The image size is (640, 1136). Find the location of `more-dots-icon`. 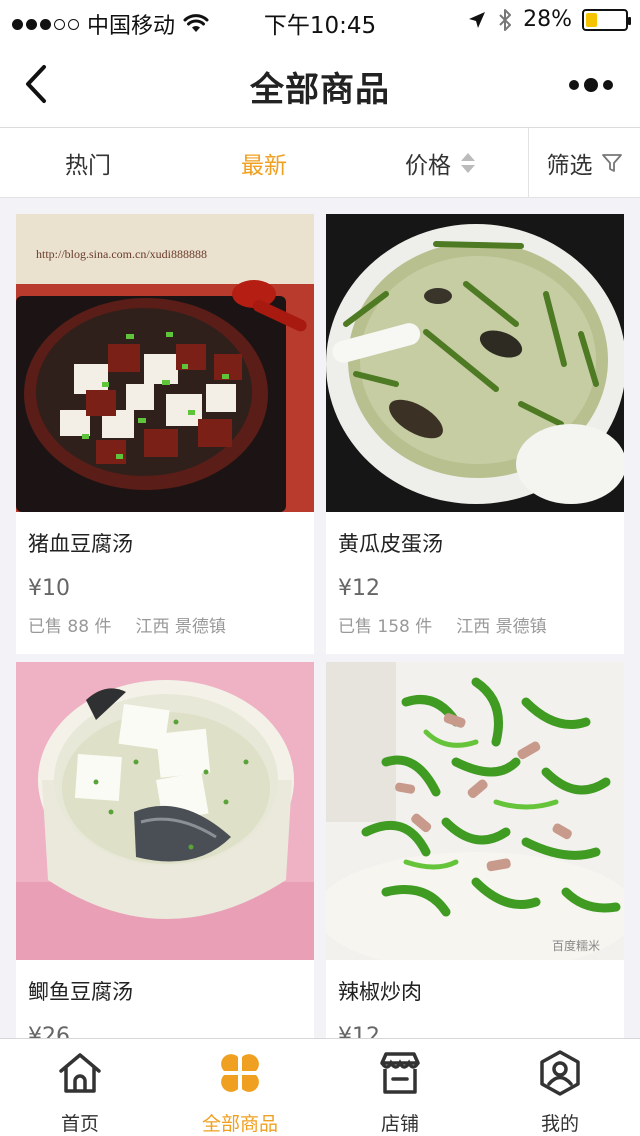

more-dots-icon is located at coordinates (574, 85).